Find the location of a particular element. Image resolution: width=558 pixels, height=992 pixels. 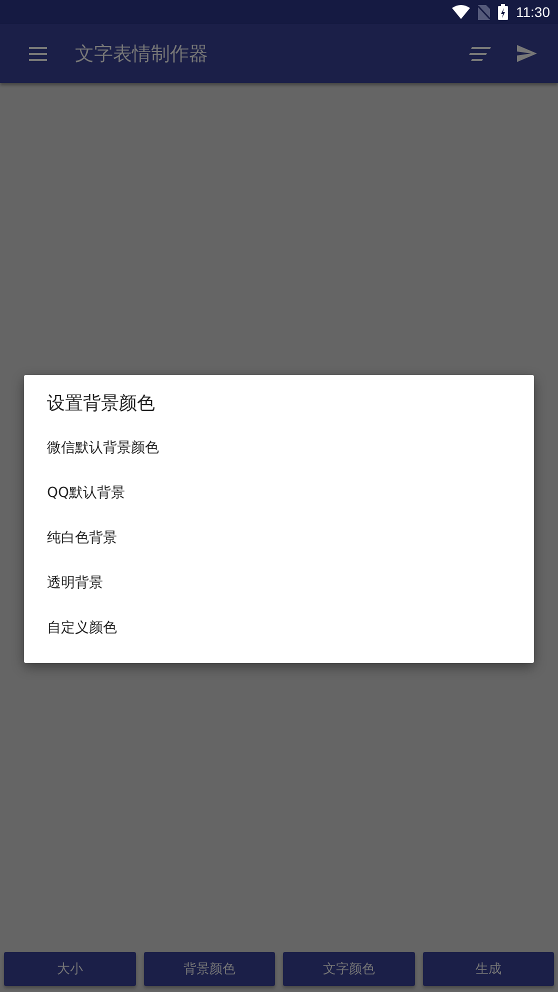

menu-icon is located at coordinates (38, 53).